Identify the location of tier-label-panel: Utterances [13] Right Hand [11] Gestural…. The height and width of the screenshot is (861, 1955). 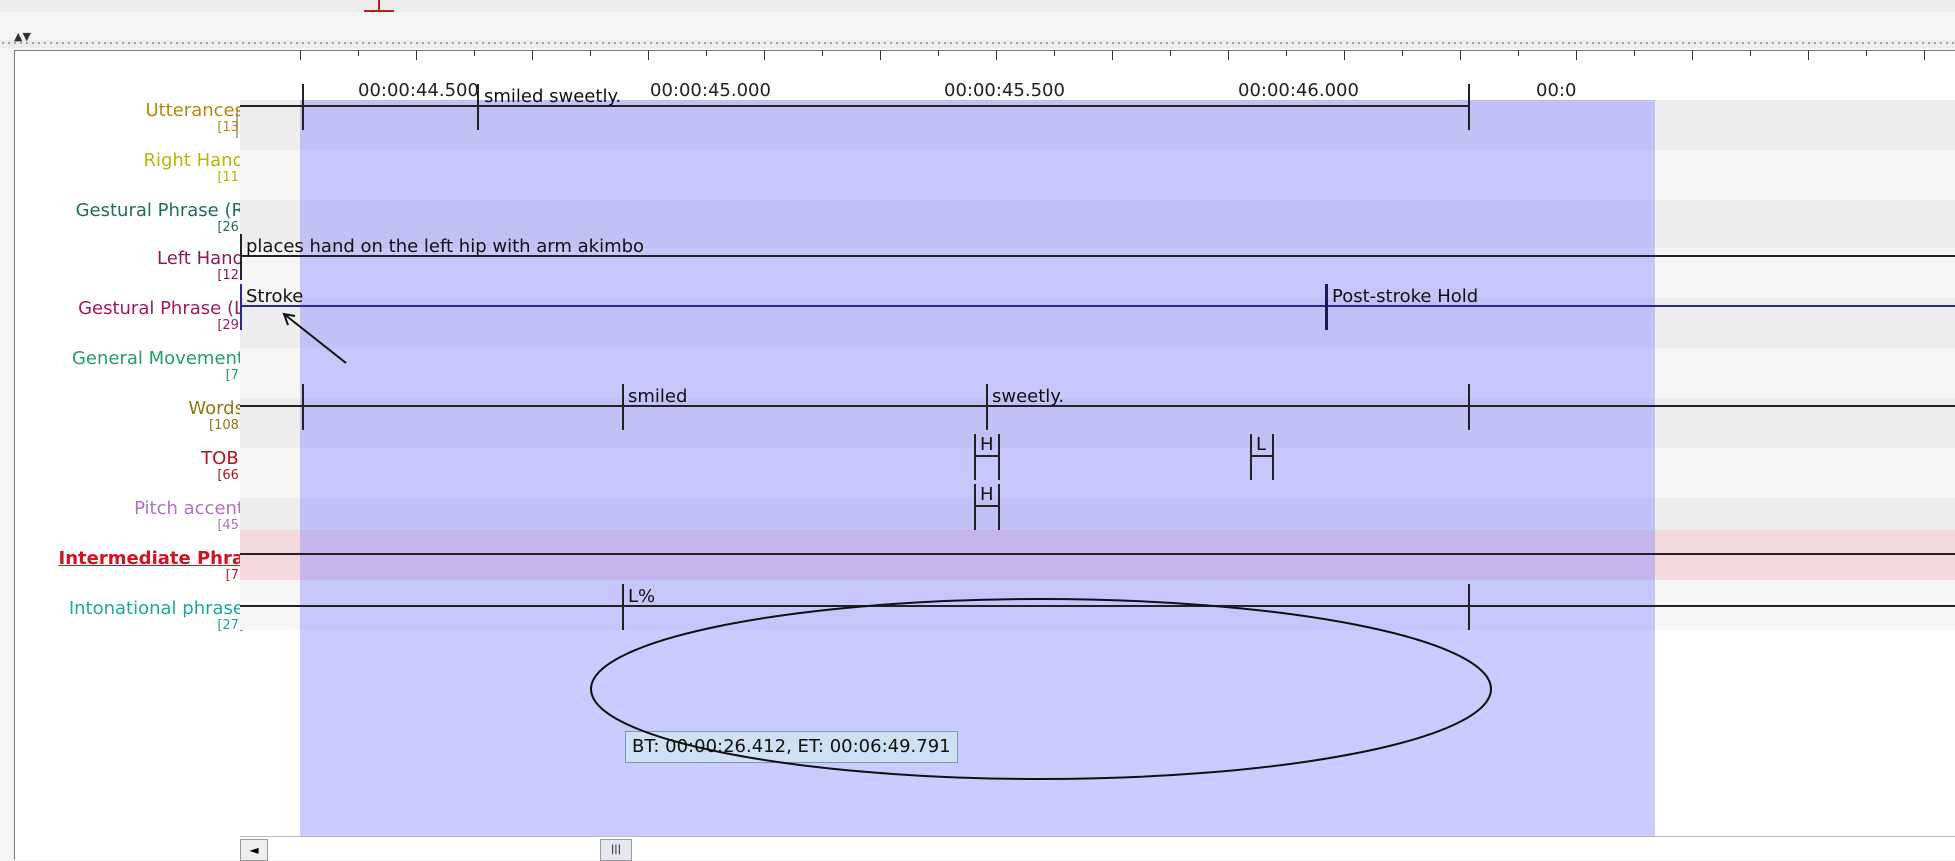
(129, 454).